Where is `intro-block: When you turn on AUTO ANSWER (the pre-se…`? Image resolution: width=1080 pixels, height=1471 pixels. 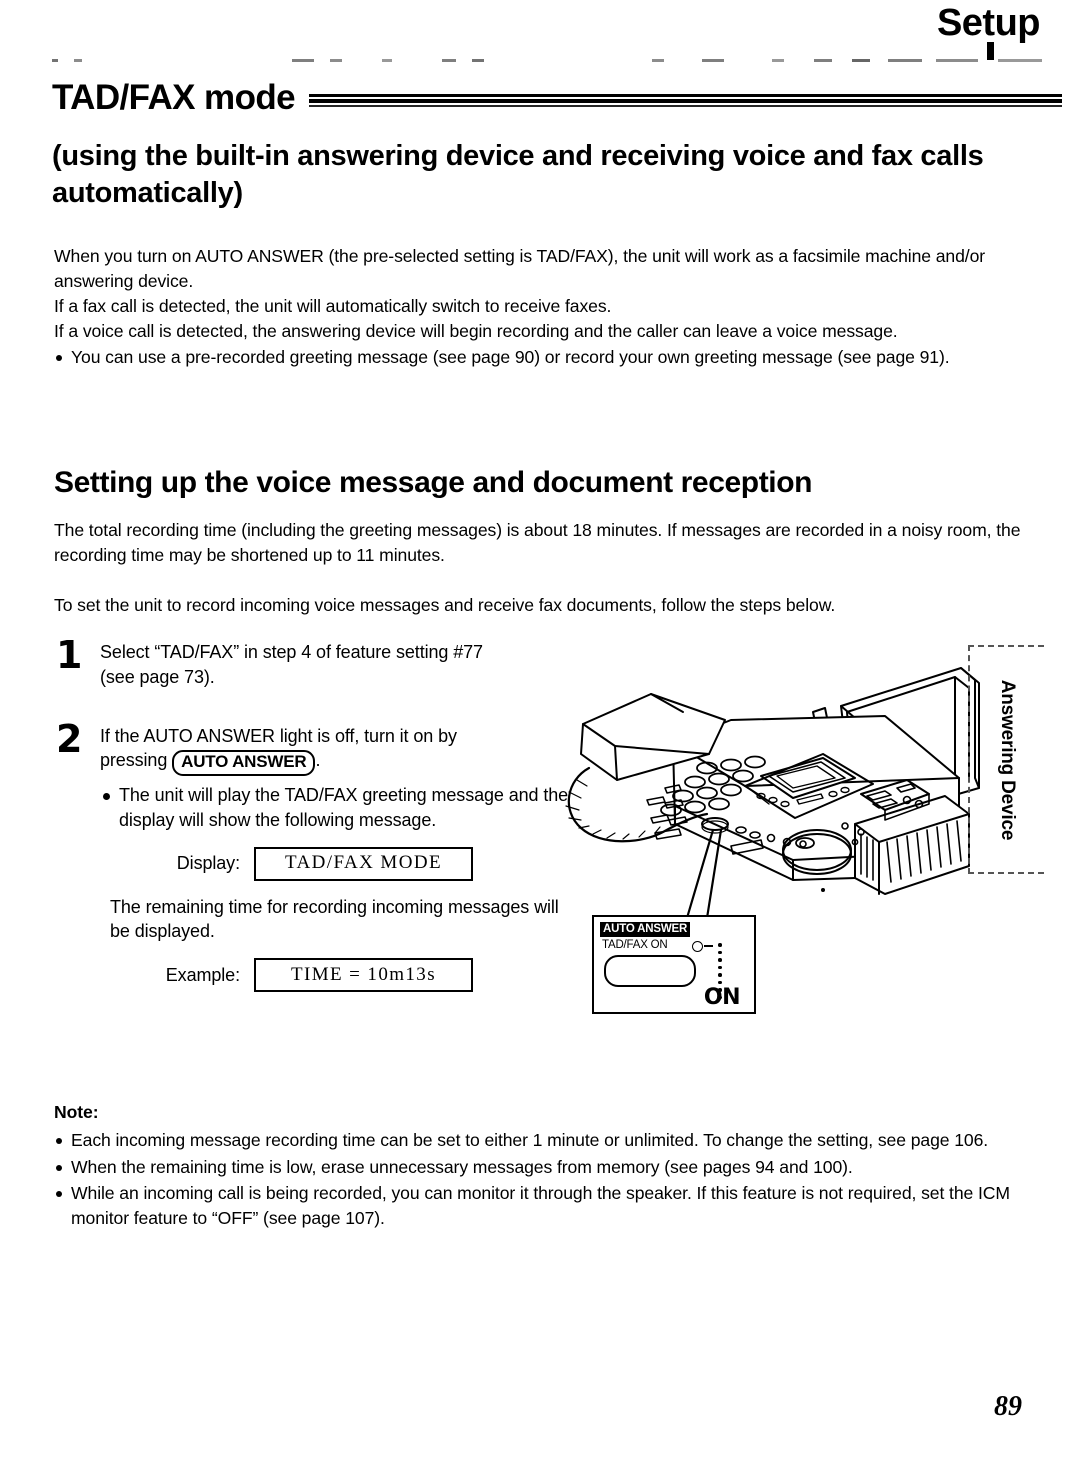 intro-block: When you turn on AUTO ANSWER (the pre-se… is located at coordinates (556, 307).